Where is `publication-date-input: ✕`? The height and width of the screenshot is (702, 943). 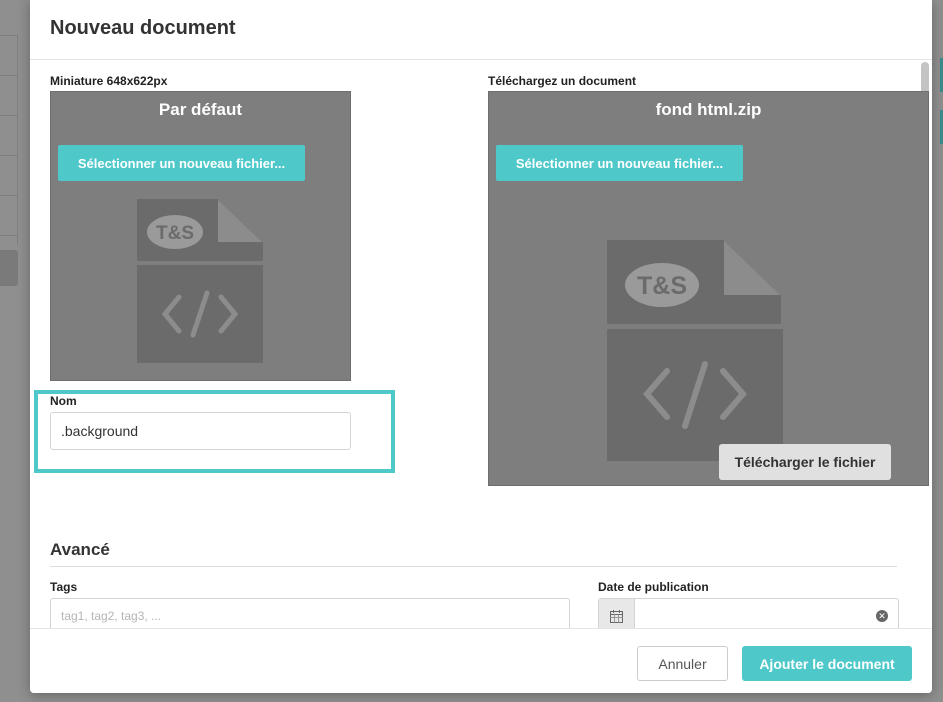 publication-date-input: ✕ is located at coordinates (748, 613).